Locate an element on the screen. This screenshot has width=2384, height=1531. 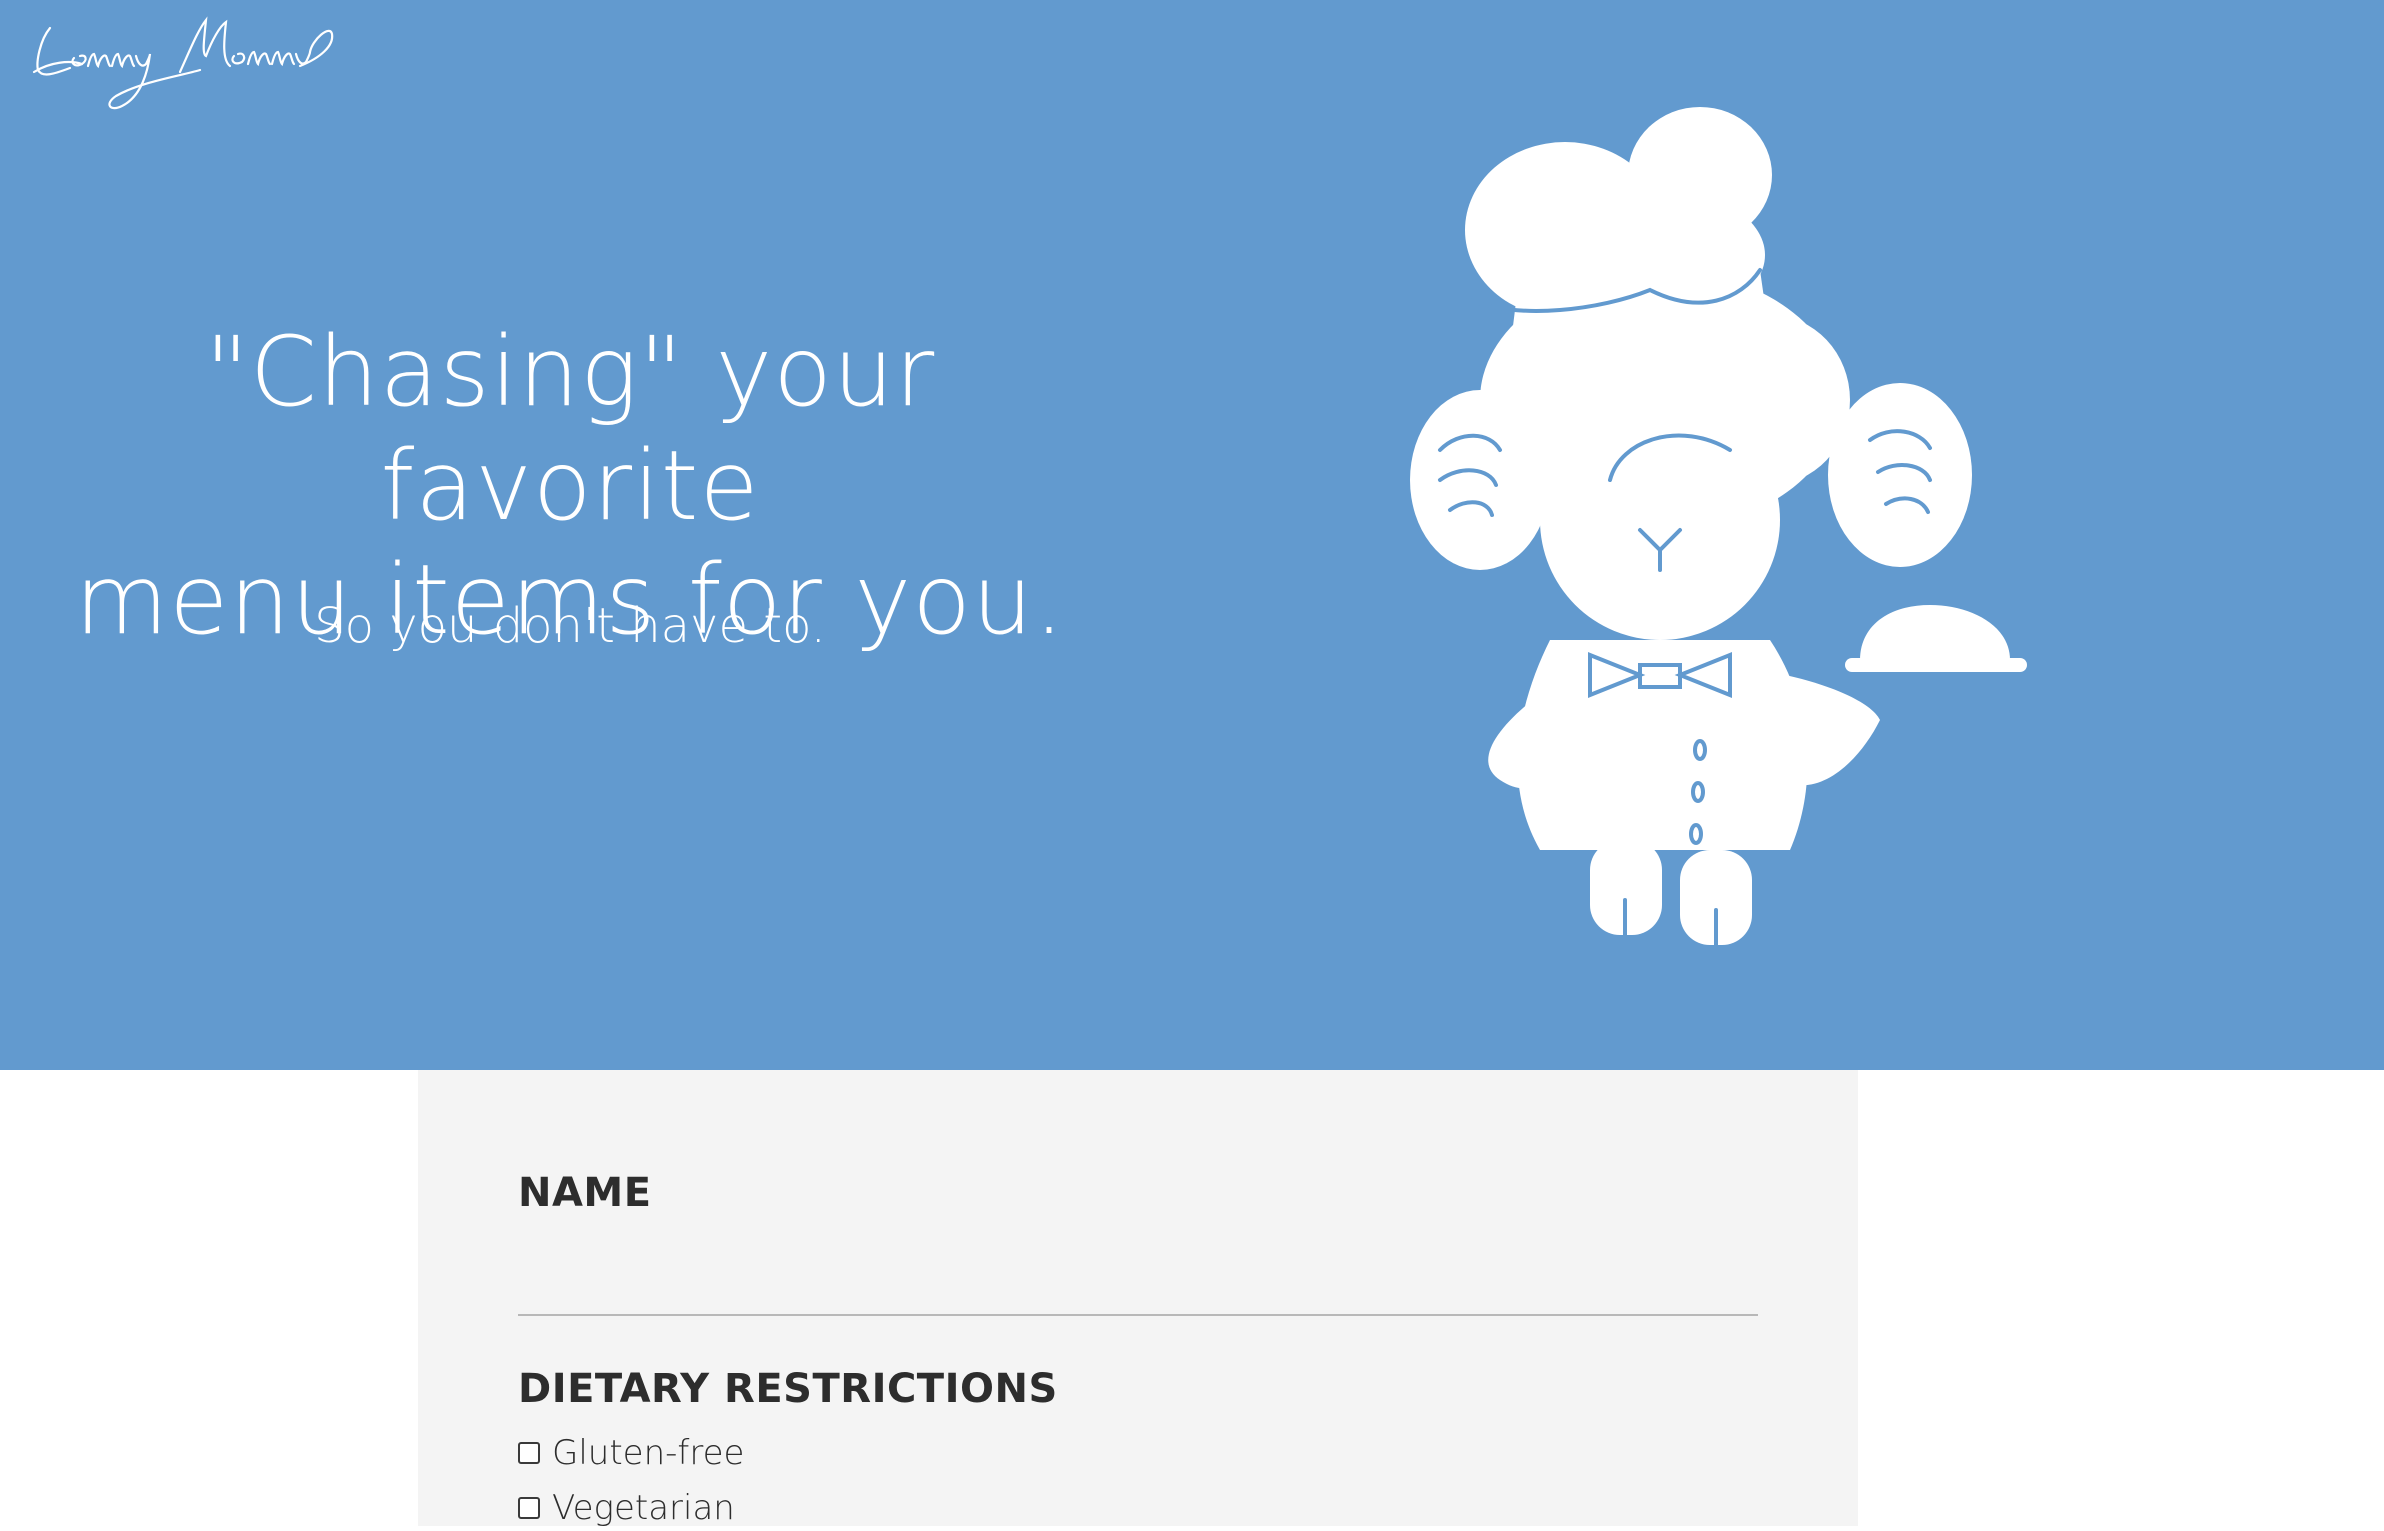
hero-headline-line-1: "Chasing" your favorite is located at coordinates (570, 429).